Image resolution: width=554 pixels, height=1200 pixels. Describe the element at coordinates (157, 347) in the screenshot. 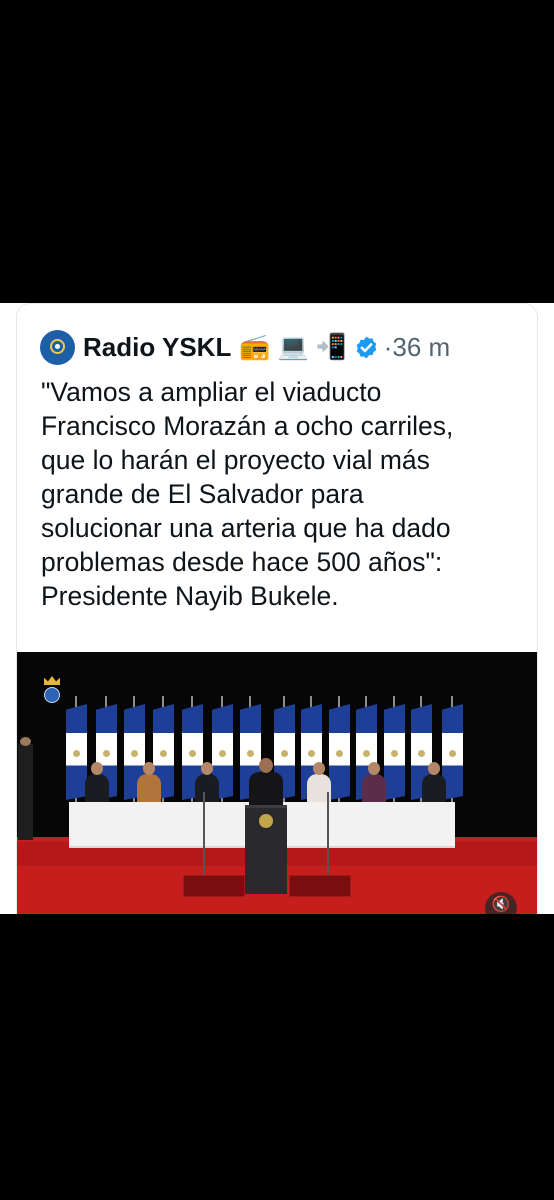

I see `author-name: Radio YSKL` at that location.